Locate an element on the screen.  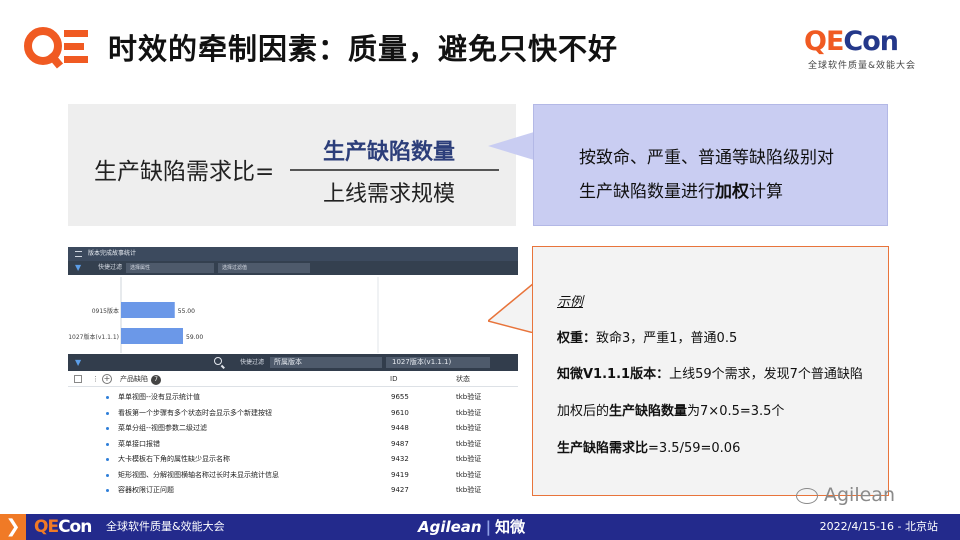
callout-line-2: 生产缺陷数量进行加权计算 is located at coordinates (681, 192).